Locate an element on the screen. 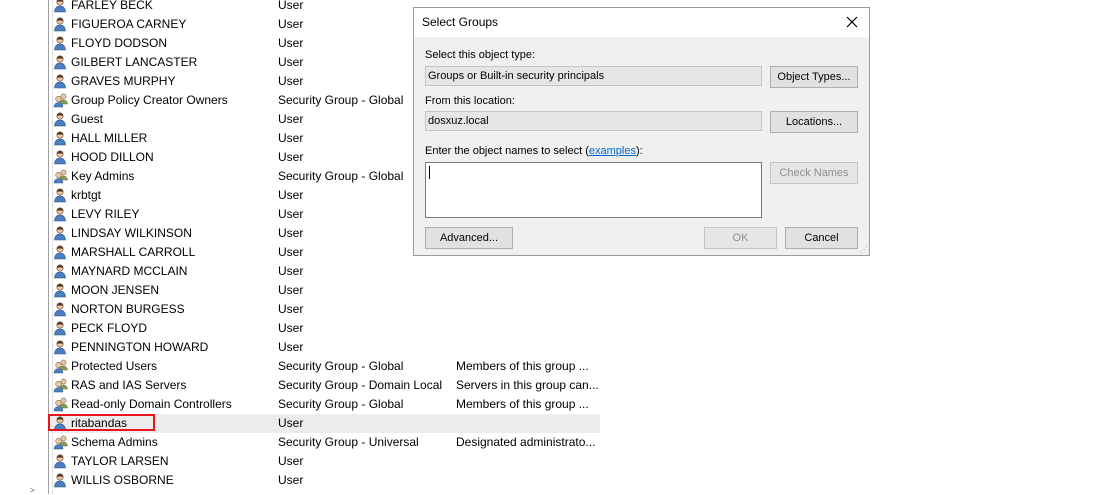 The image size is (1101, 495). object-type-field: Groups or Built-in security principals is located at coordinates (593, 76).